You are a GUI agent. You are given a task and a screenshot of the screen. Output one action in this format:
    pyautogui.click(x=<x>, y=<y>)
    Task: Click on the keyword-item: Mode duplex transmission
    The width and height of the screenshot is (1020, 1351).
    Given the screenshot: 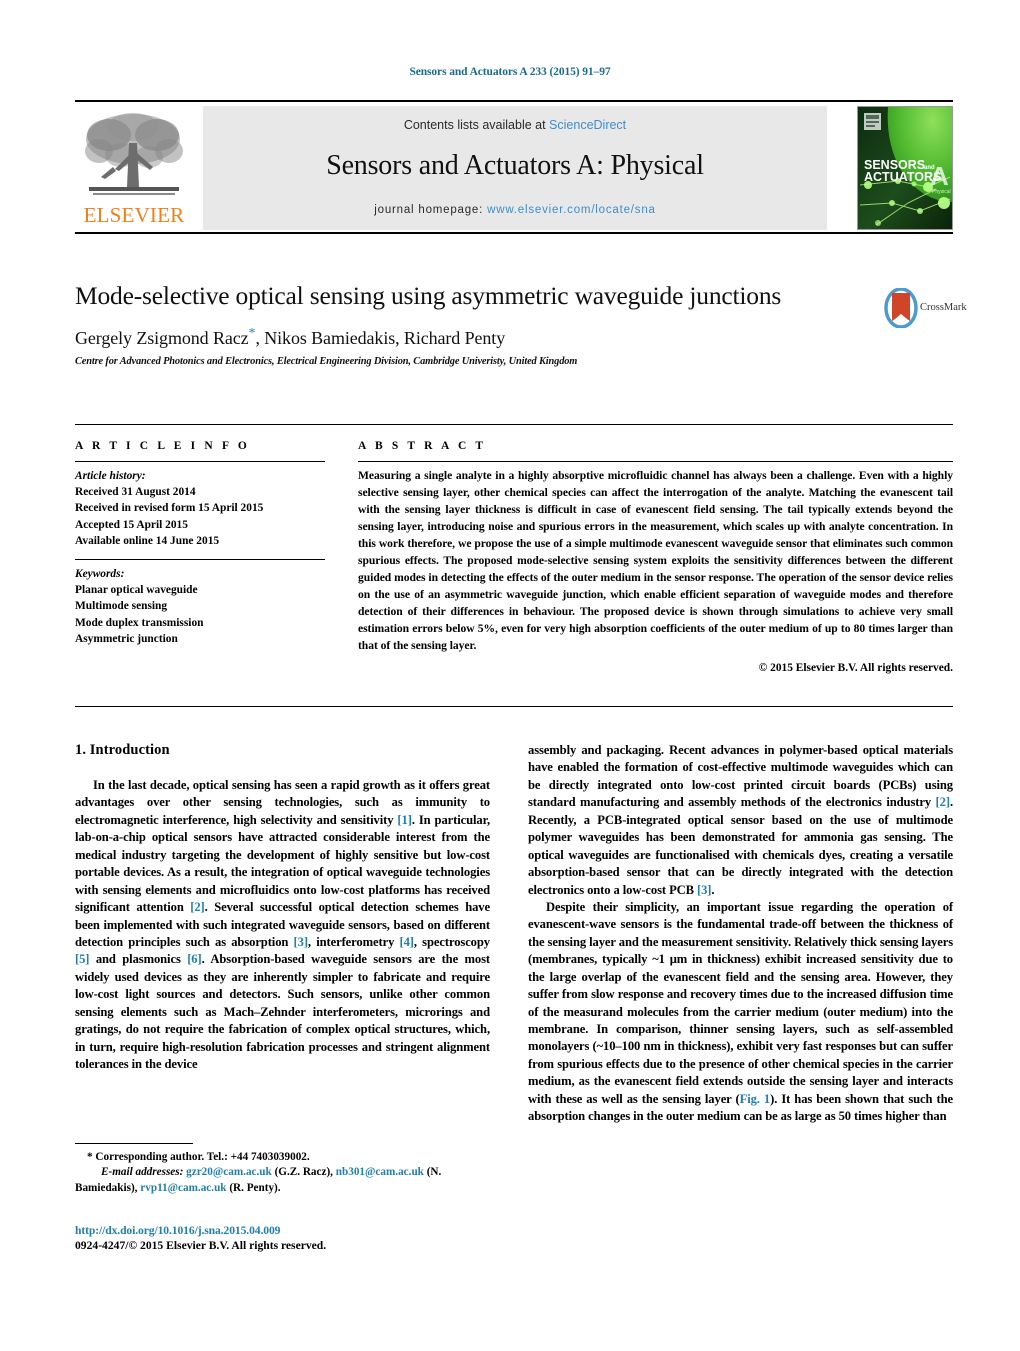 What is the action you would take?
    pyautogui.click(x=139, y=622)
    